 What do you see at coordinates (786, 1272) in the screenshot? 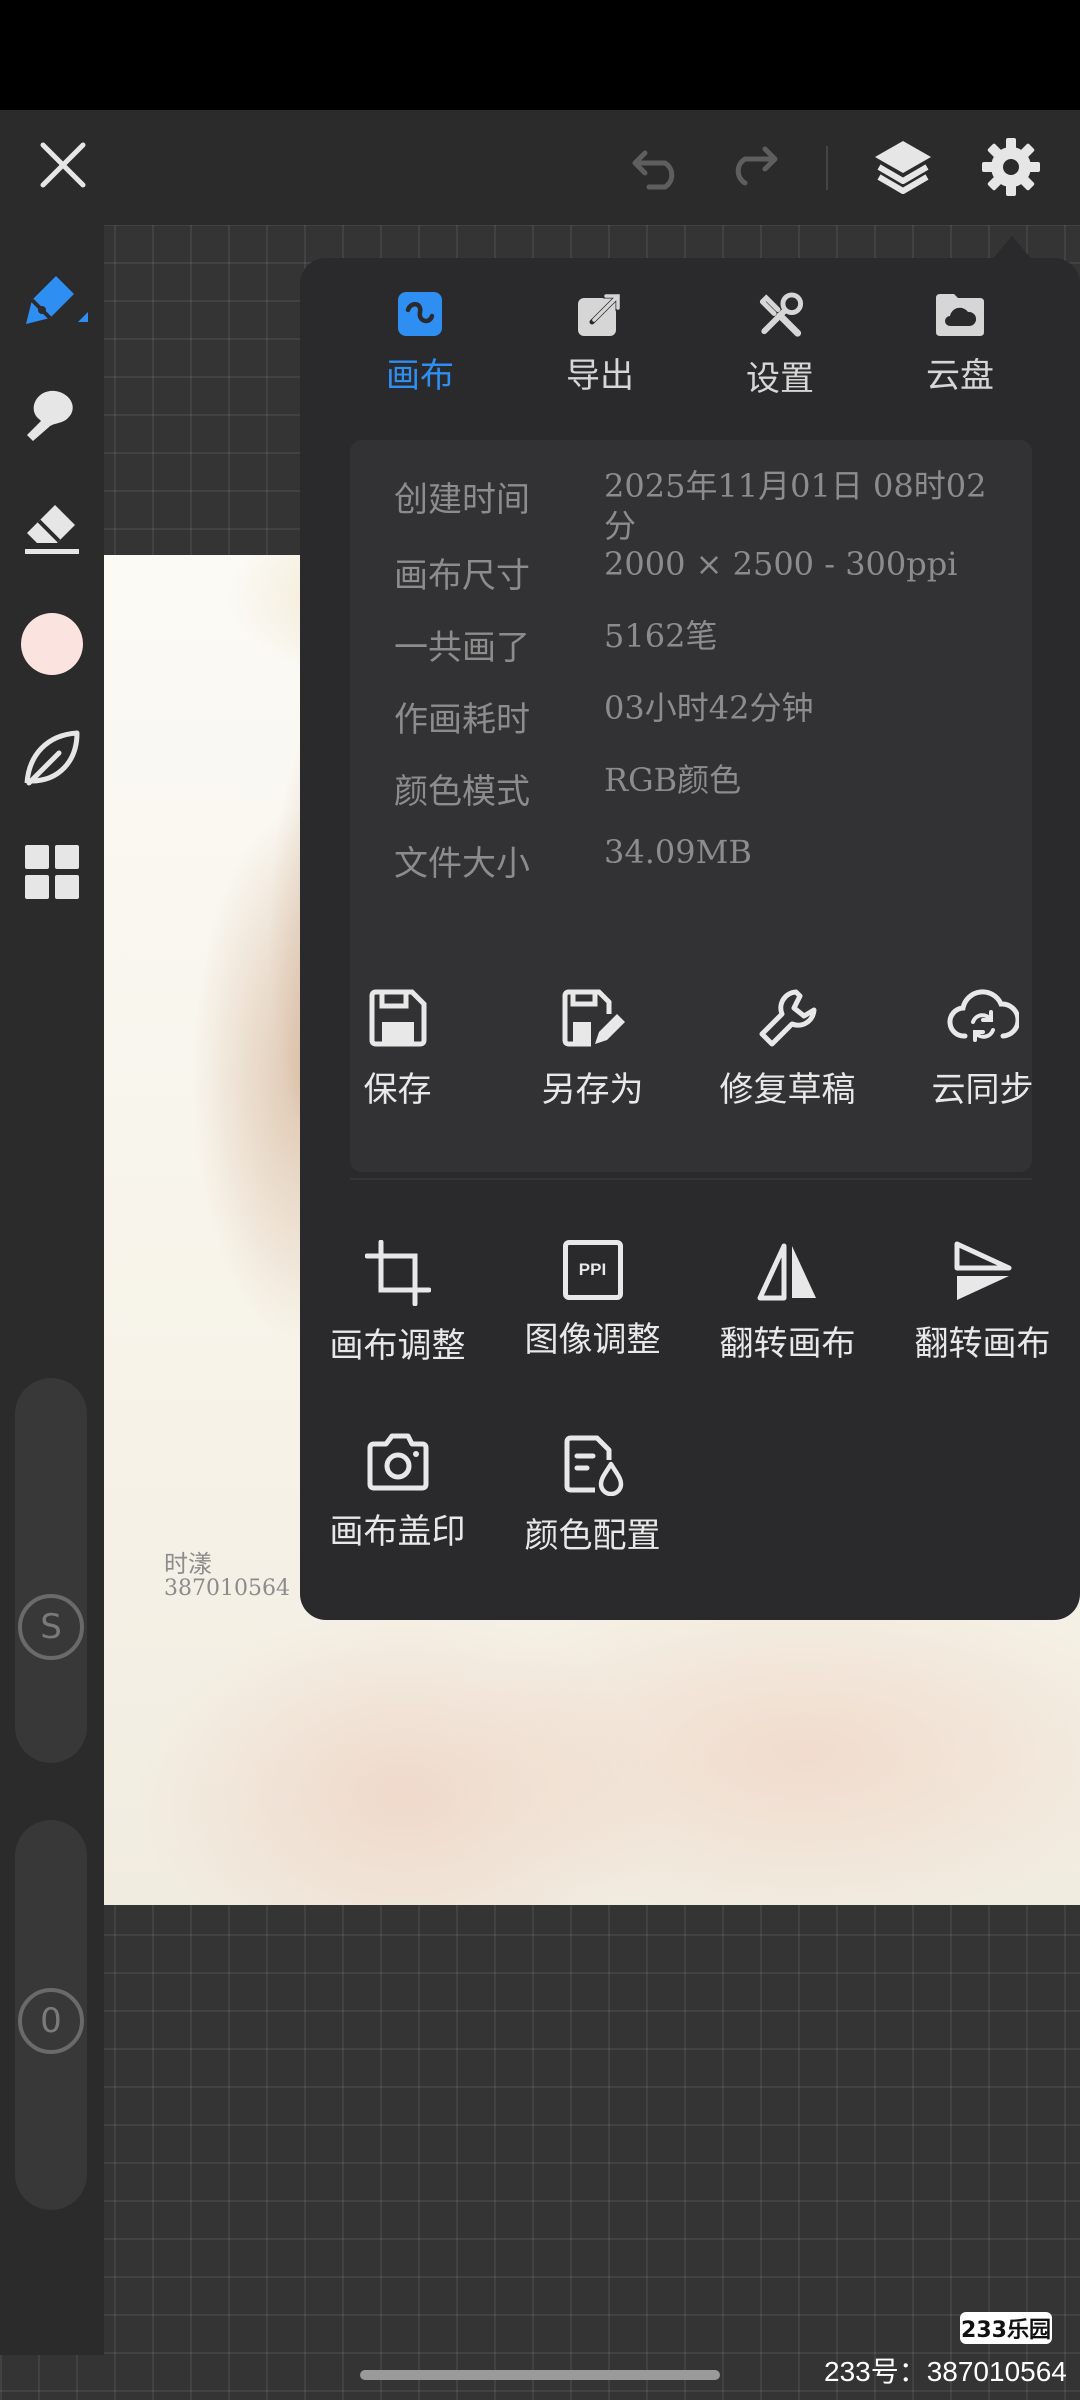
I see `flip-horizontal-icon` at bounding box center [786, 1272].